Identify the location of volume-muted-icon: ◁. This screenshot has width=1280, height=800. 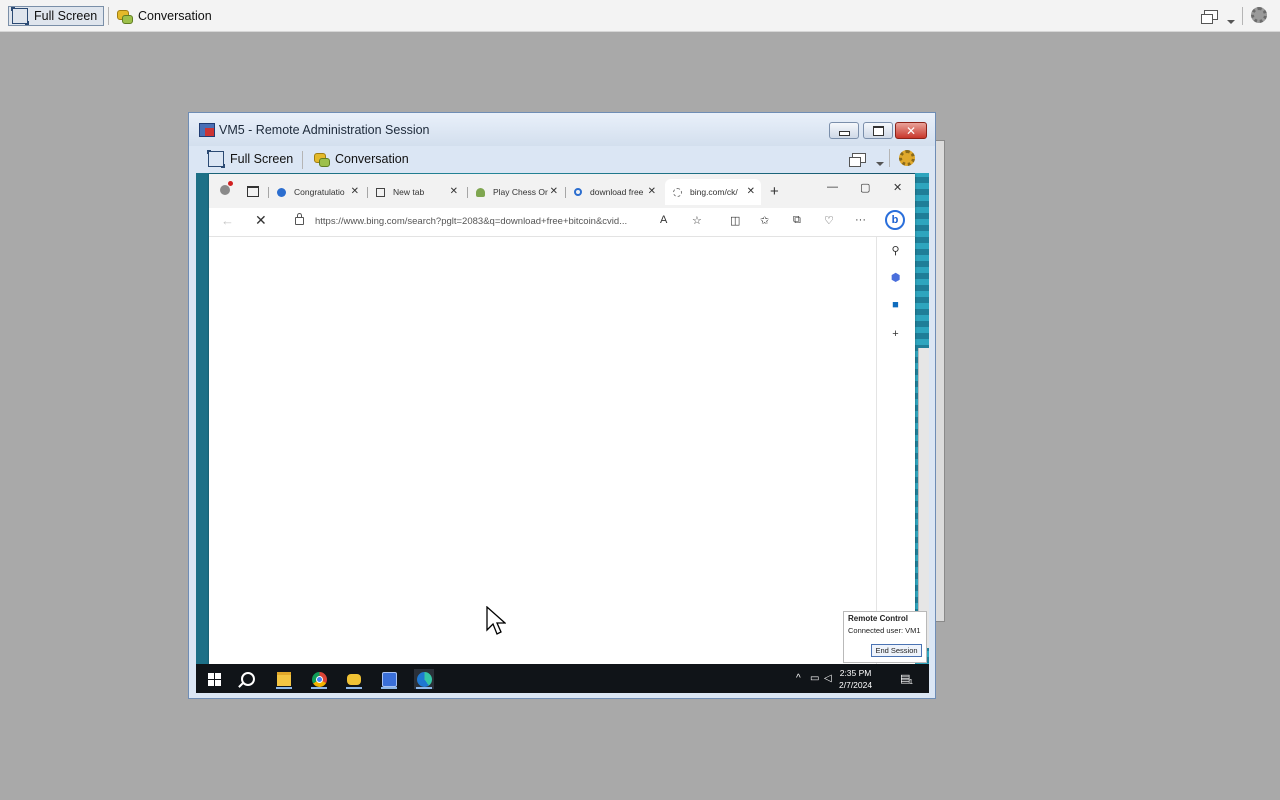
(828, 678).